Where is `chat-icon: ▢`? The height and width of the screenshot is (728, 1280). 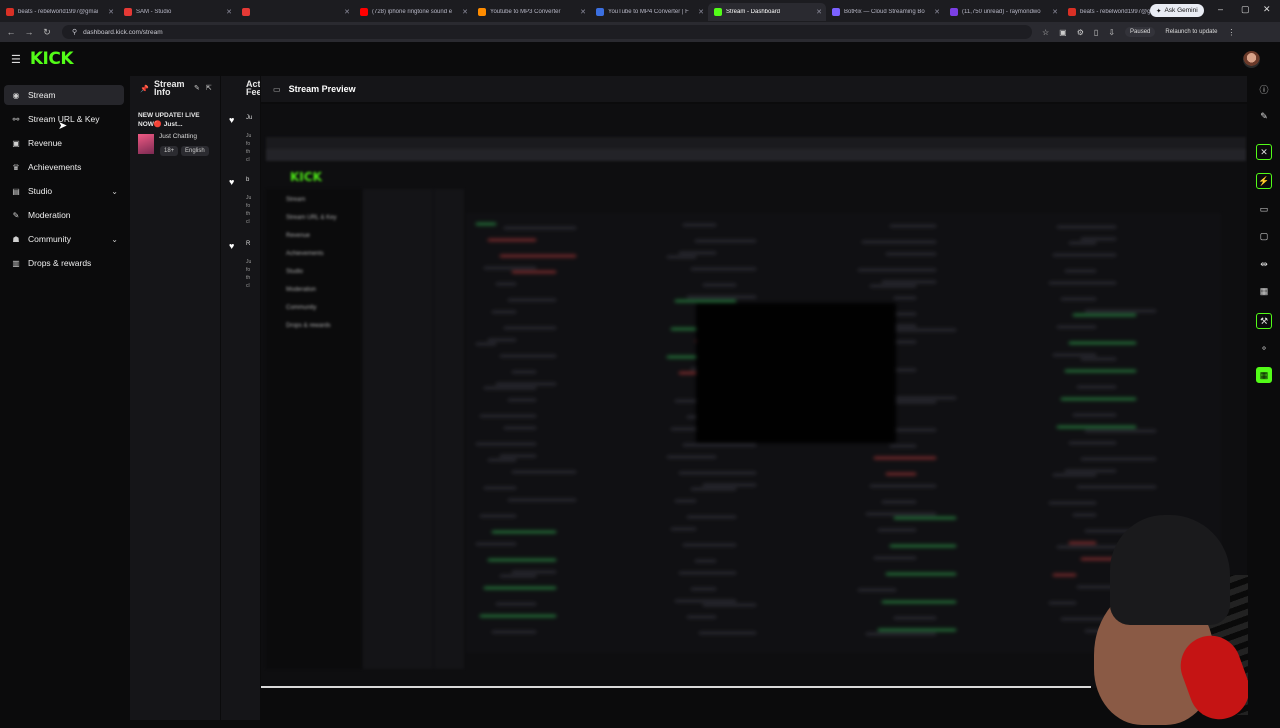 chat-icon: ▢ is located at coordinates (1264, 236).